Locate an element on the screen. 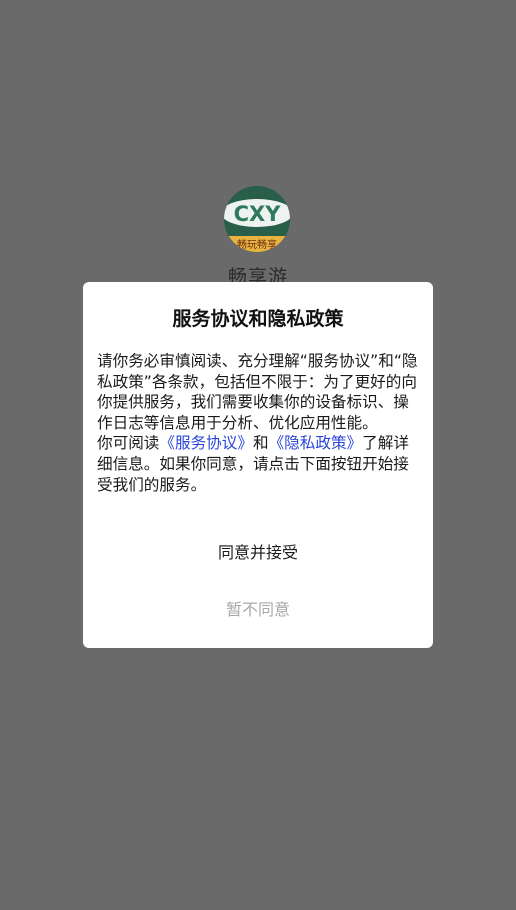  logo-graphic: CXY 畅玩畅享 is located at coordinates (257, 219).